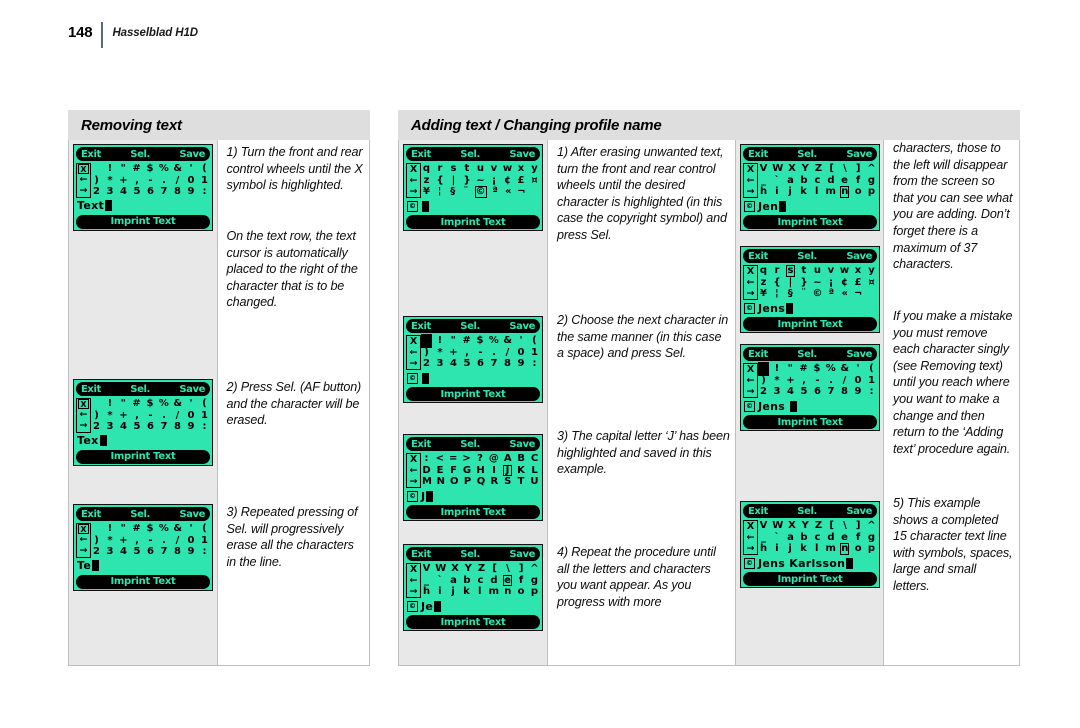 The width and height of the screenshot is (1080, 728). I want to click on lcd-character-cell: 8, so click(844, 392).